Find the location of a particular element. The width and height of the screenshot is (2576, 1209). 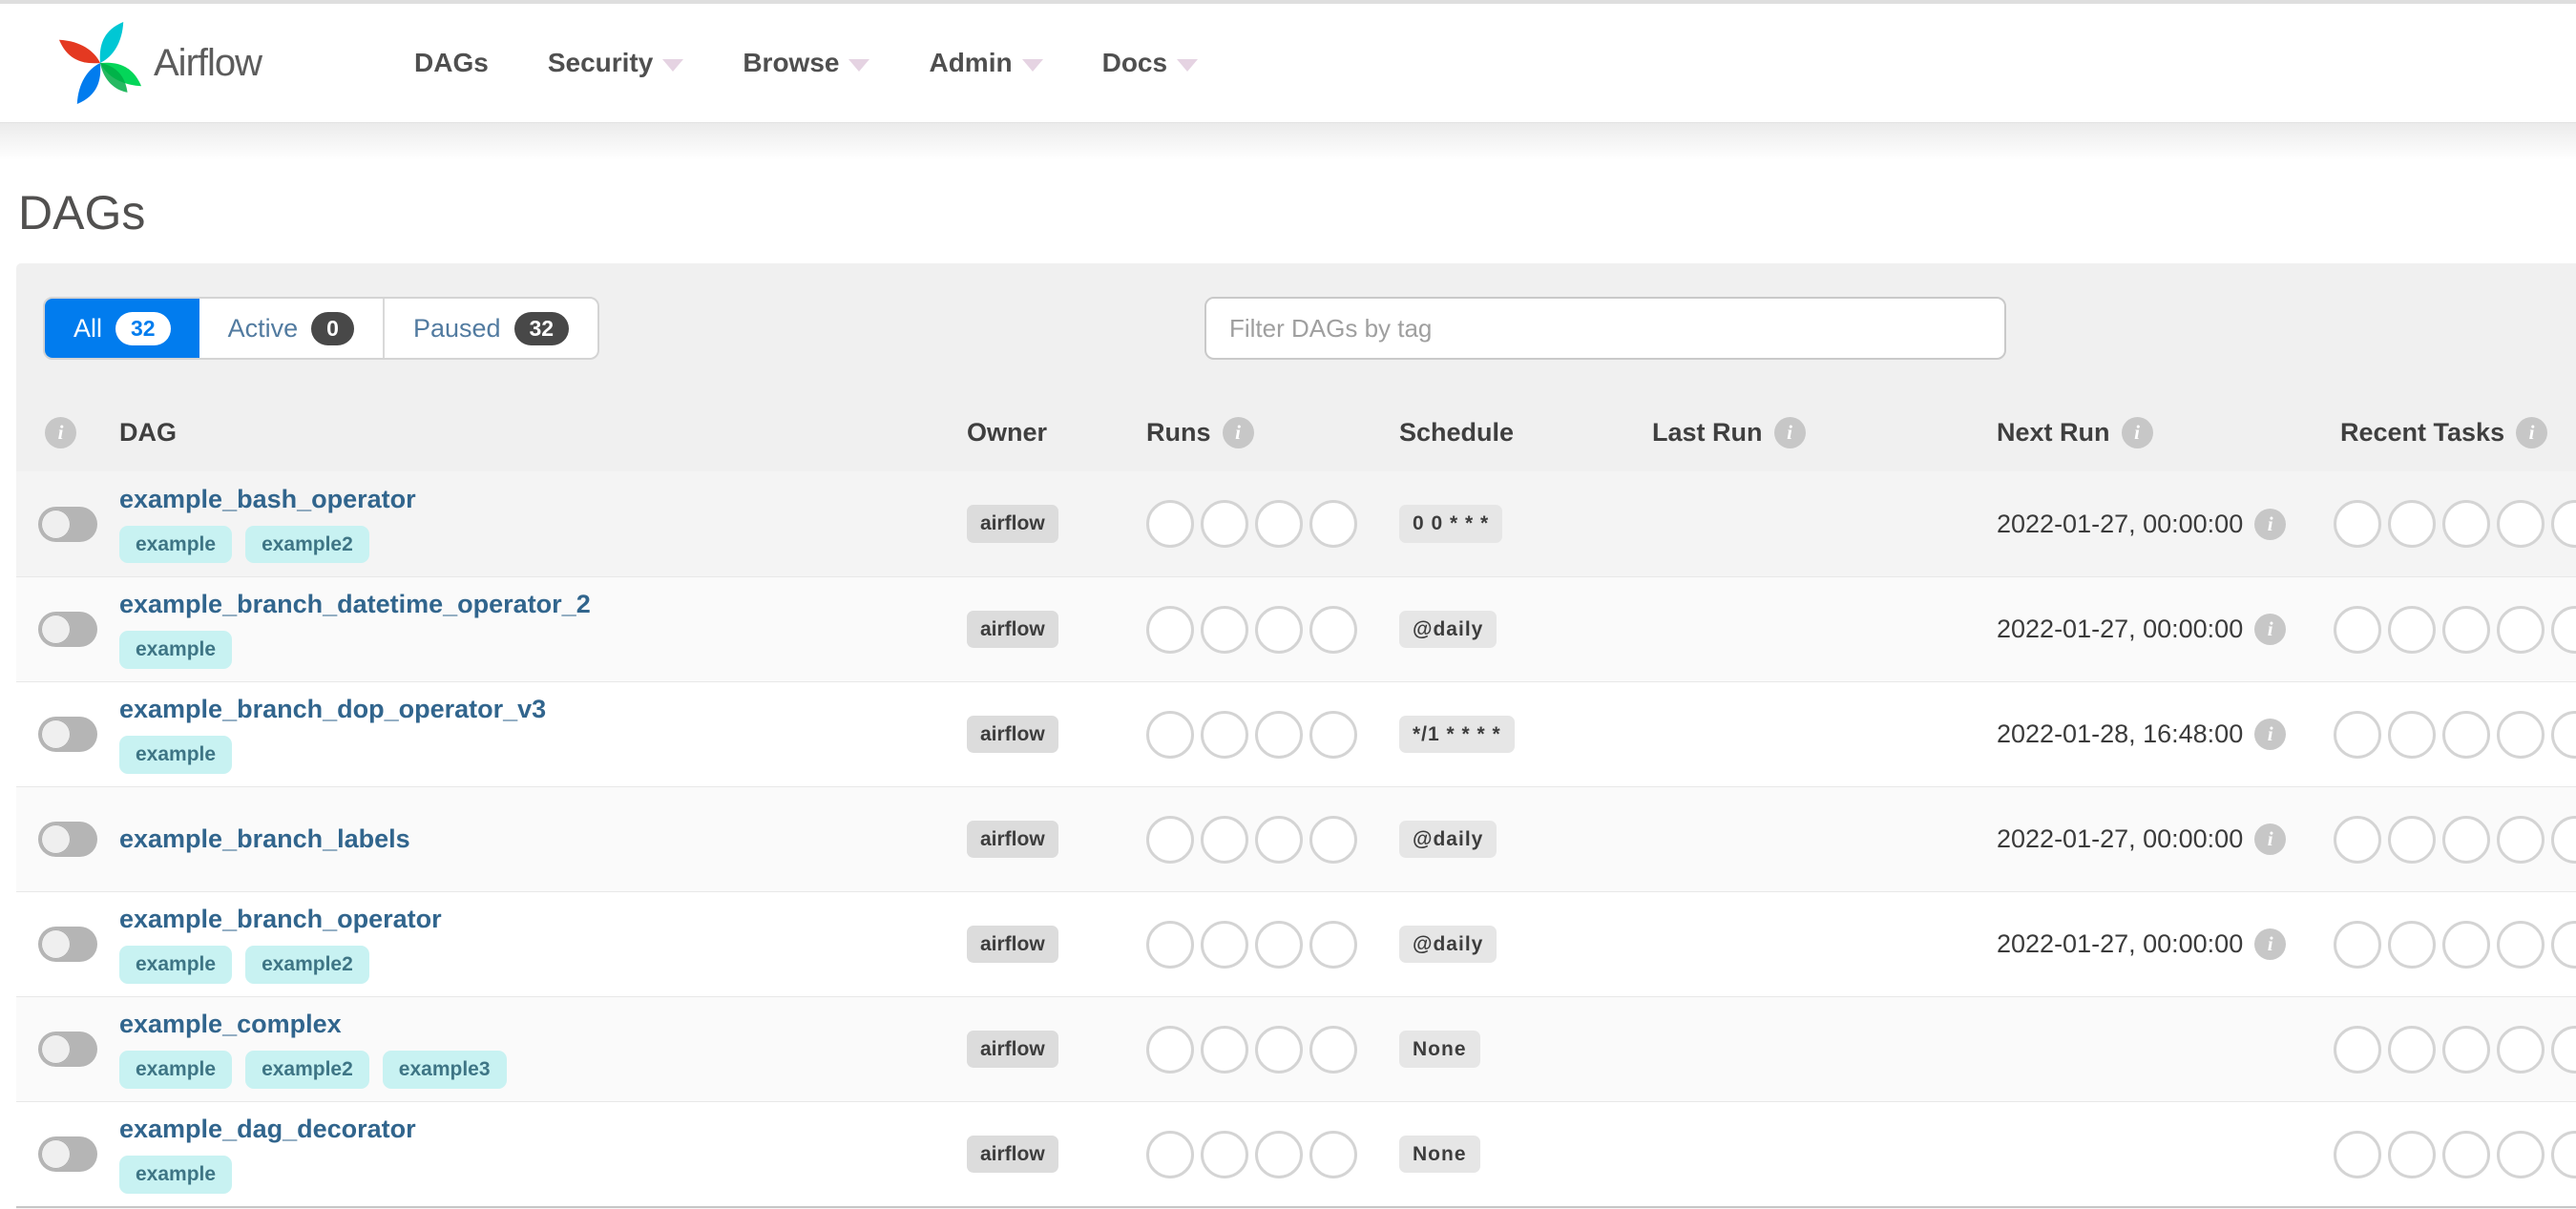

info-icon: i is located at coordinates (2137, 432).